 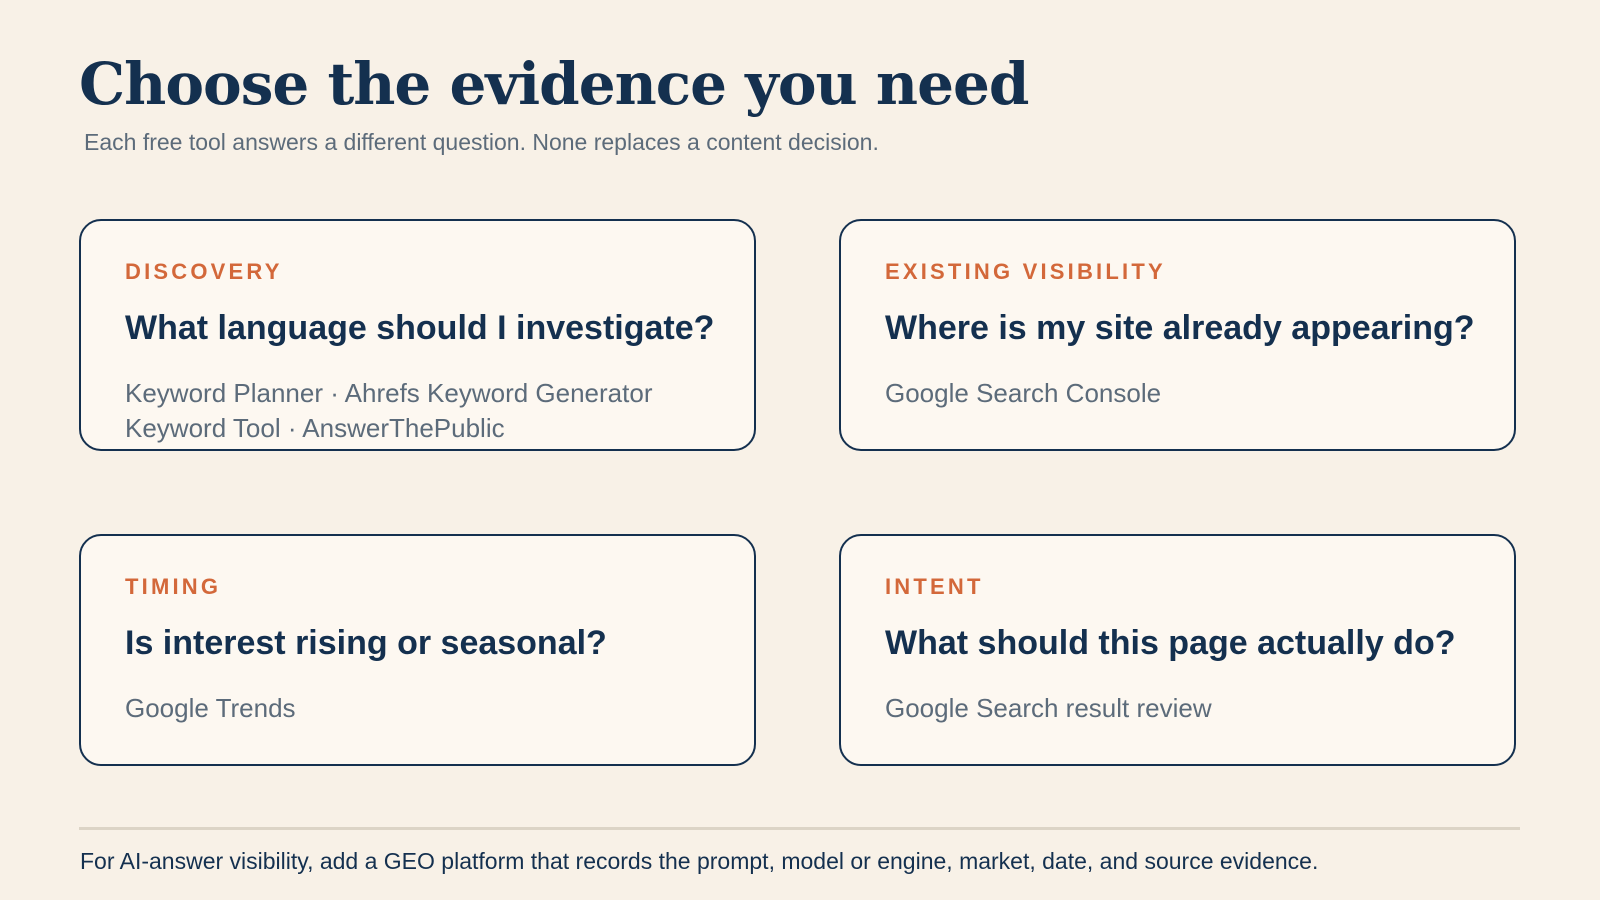 I want to click on footer-divider, so click(x=799, y=828).